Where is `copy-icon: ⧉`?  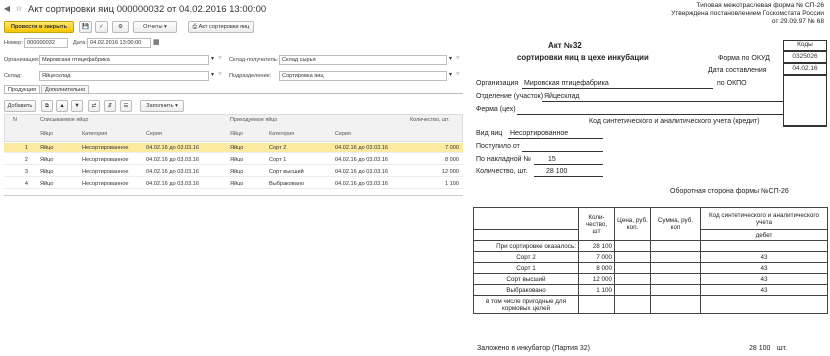
copy-icon: ⧉ is located at coordinates (47, 106).